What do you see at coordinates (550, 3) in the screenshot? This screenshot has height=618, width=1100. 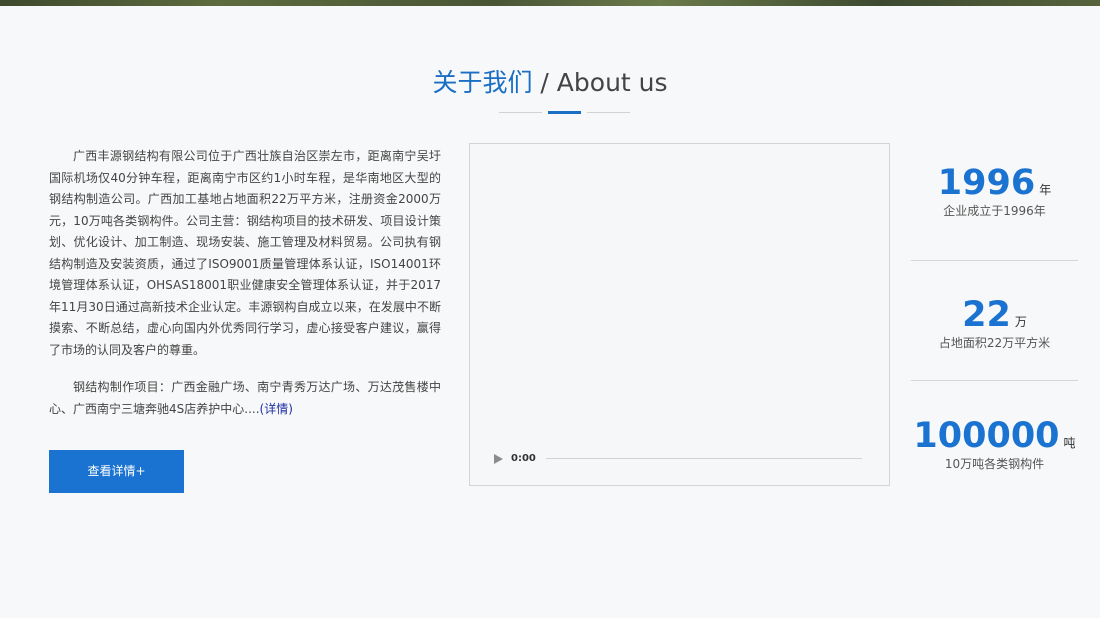 I see `top-banner-strip` at bounding box center [550, 3].